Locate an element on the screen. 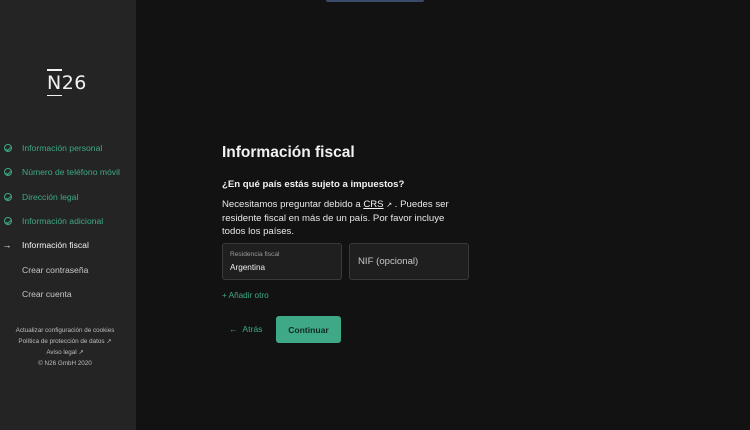 This screenshot has height=430, width=750. continue-button: Continuar is located at coordinates (308, 329).